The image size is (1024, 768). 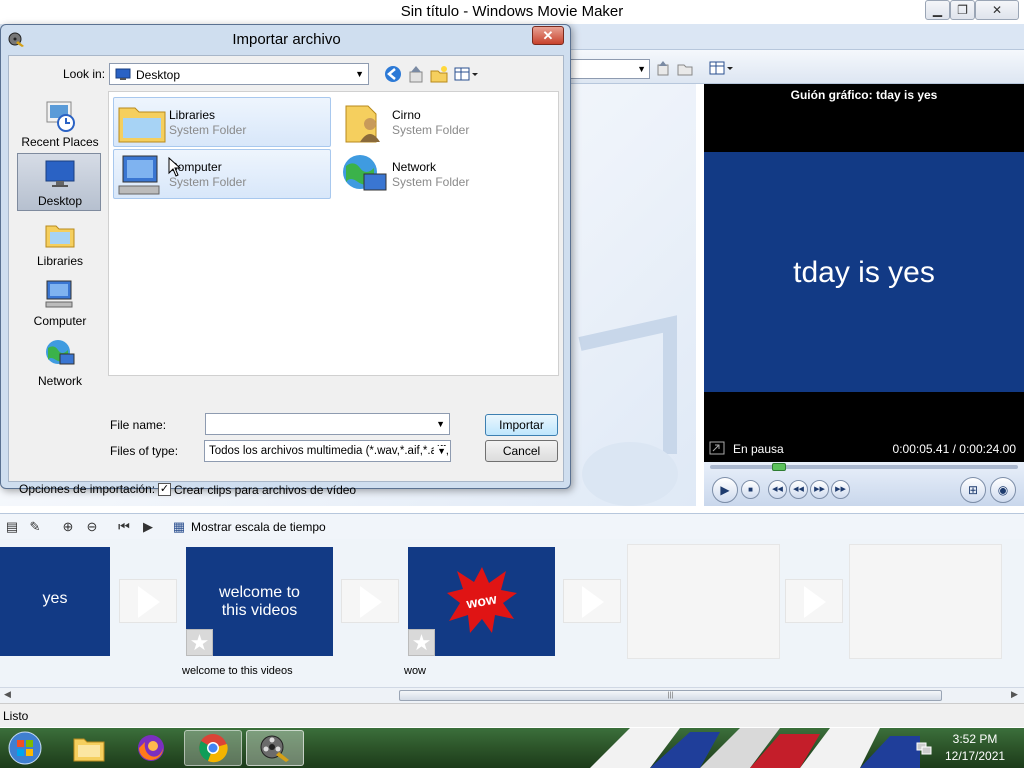 What do you see at coordinates (975, 739) in the screenshot?
I see `clock-time: 3:52 PM` at bounding box center [975, 739].